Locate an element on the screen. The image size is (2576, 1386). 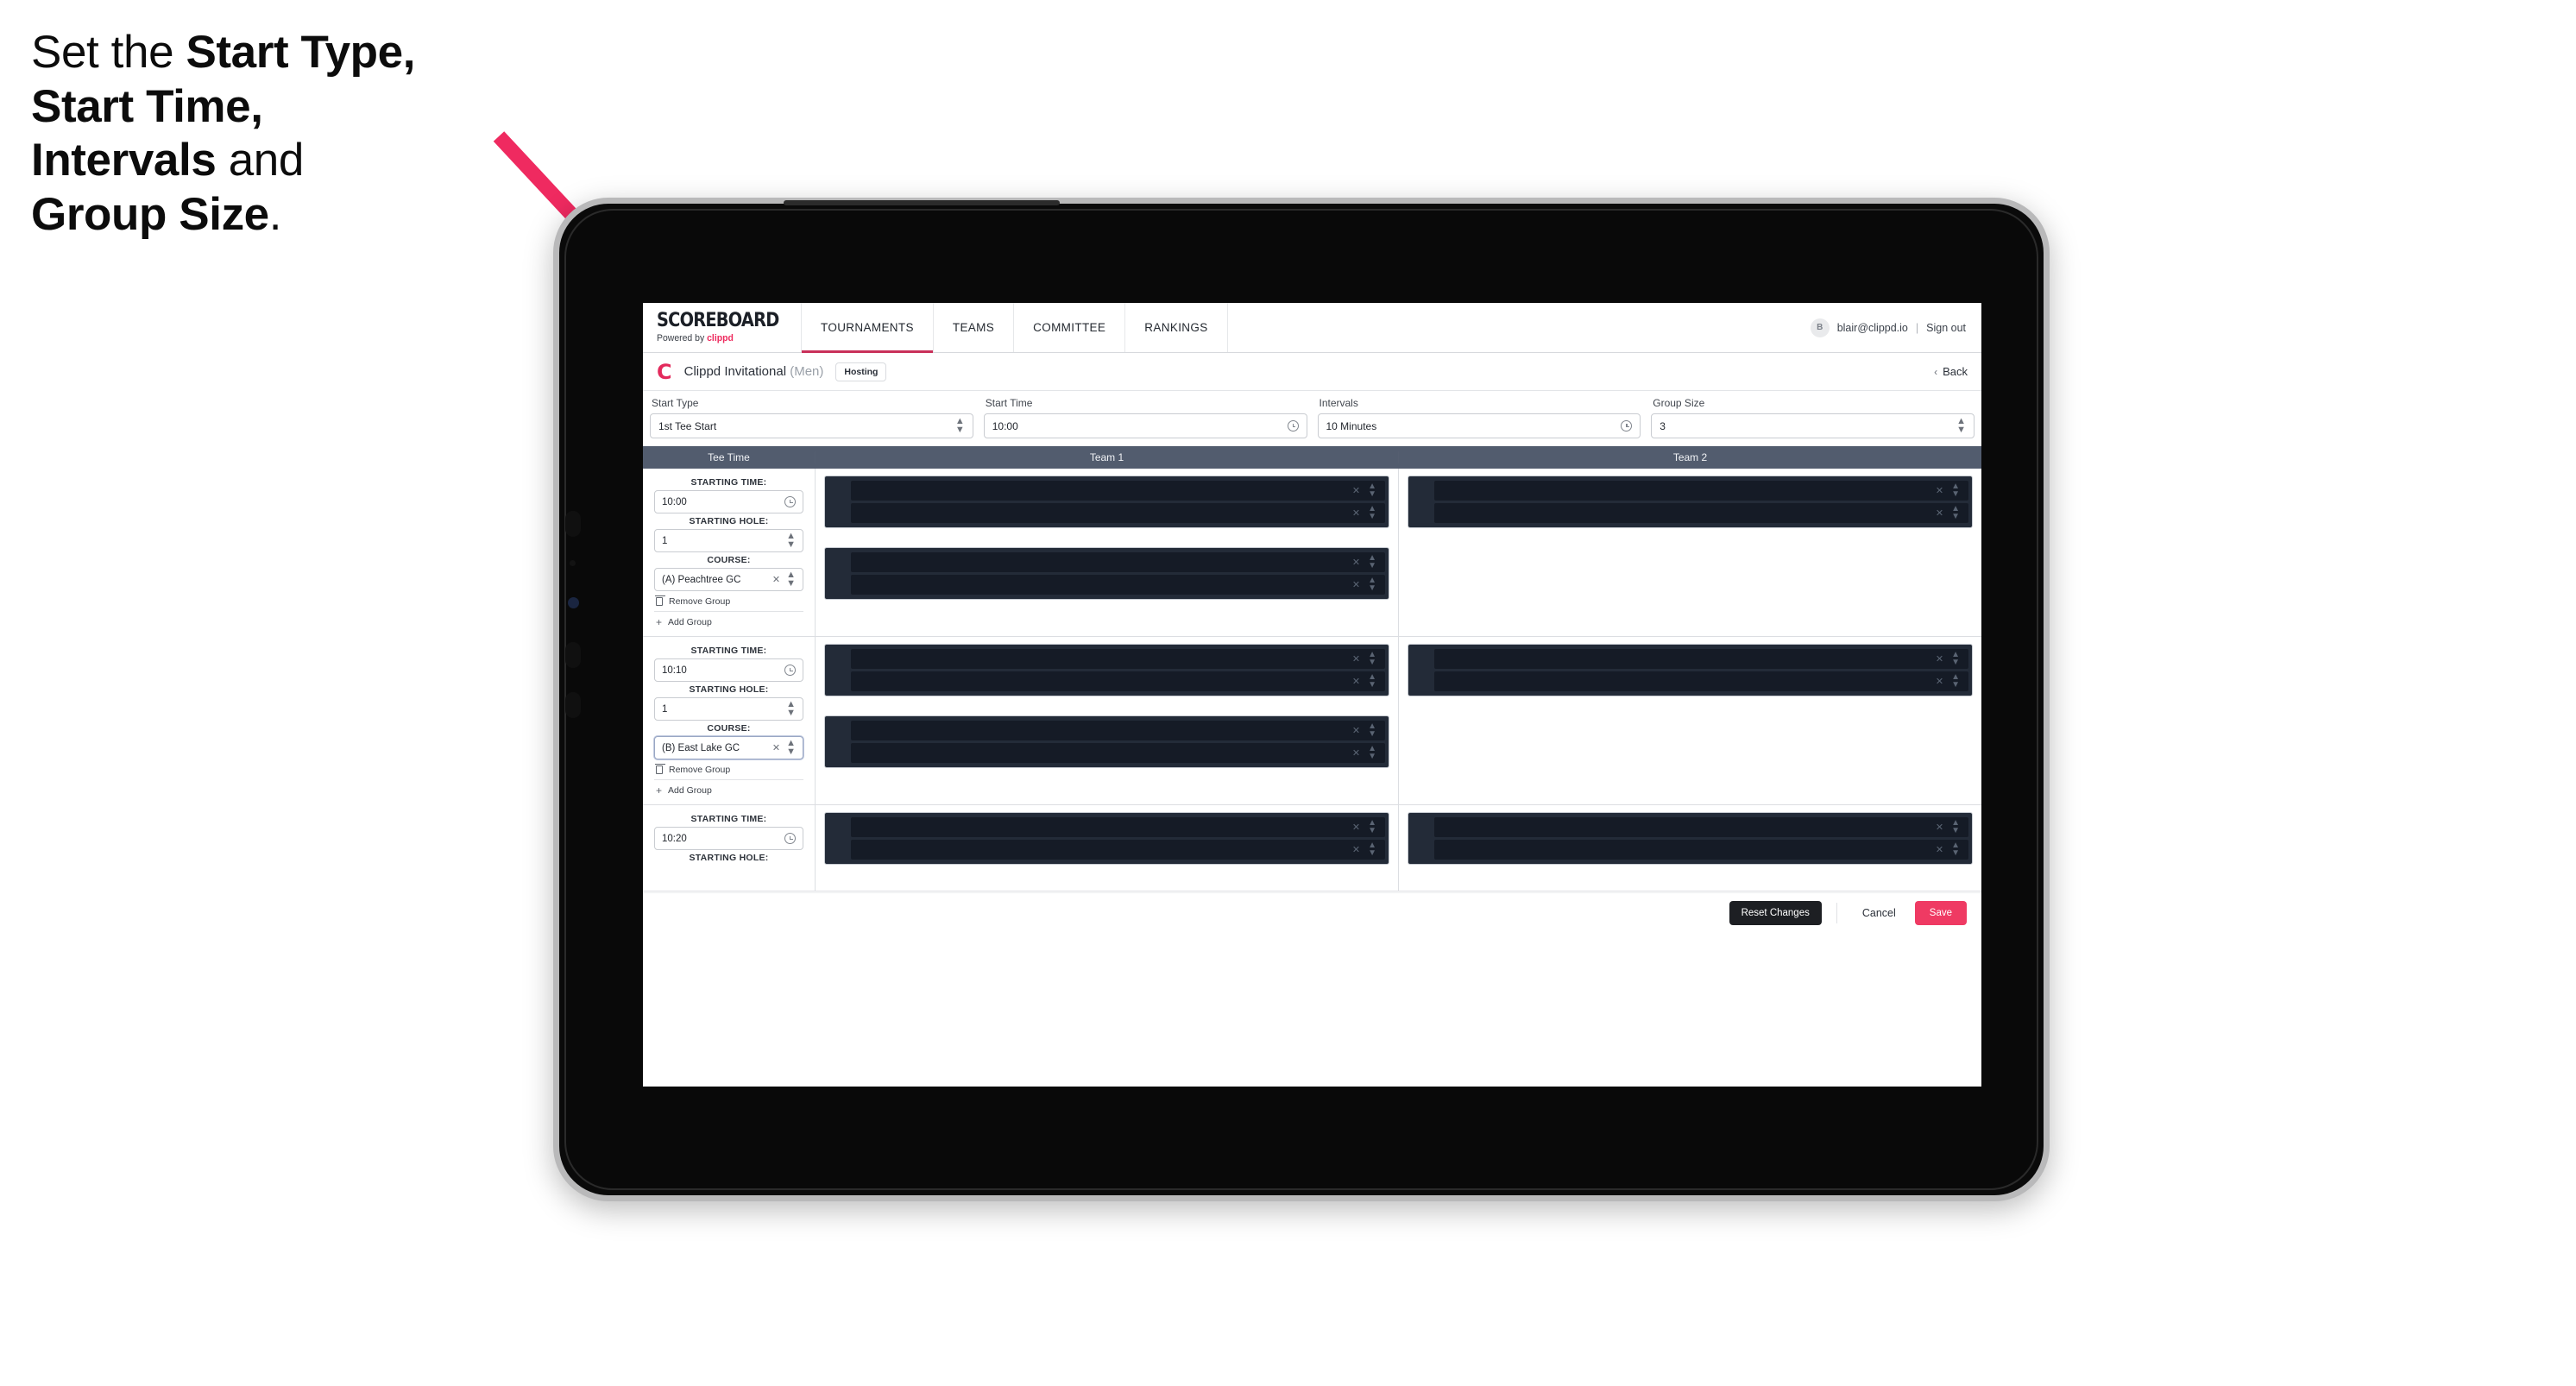
starting-time-input: 10:10 is located at coordinates (728, 670).